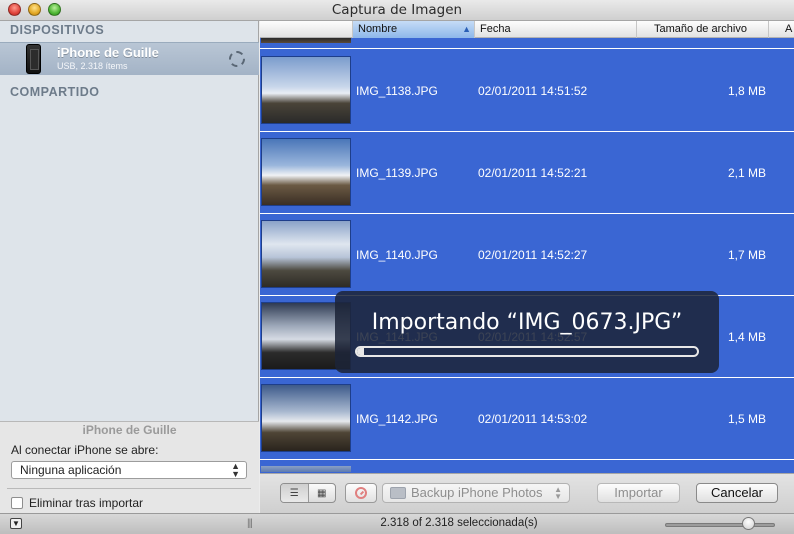  I want to click on column-header: Nombre ▲ Fecha Tamaño de archivo A, so click(527, 29).